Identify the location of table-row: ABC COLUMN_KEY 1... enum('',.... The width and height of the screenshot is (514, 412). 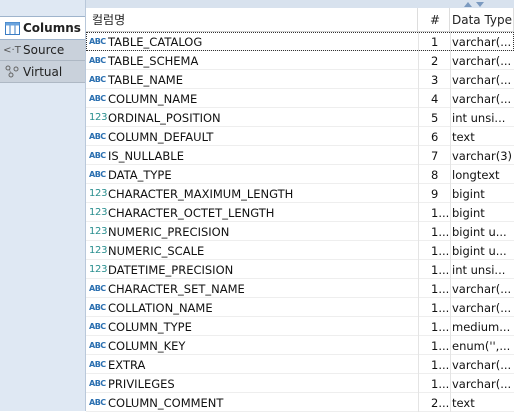
(300, 345).